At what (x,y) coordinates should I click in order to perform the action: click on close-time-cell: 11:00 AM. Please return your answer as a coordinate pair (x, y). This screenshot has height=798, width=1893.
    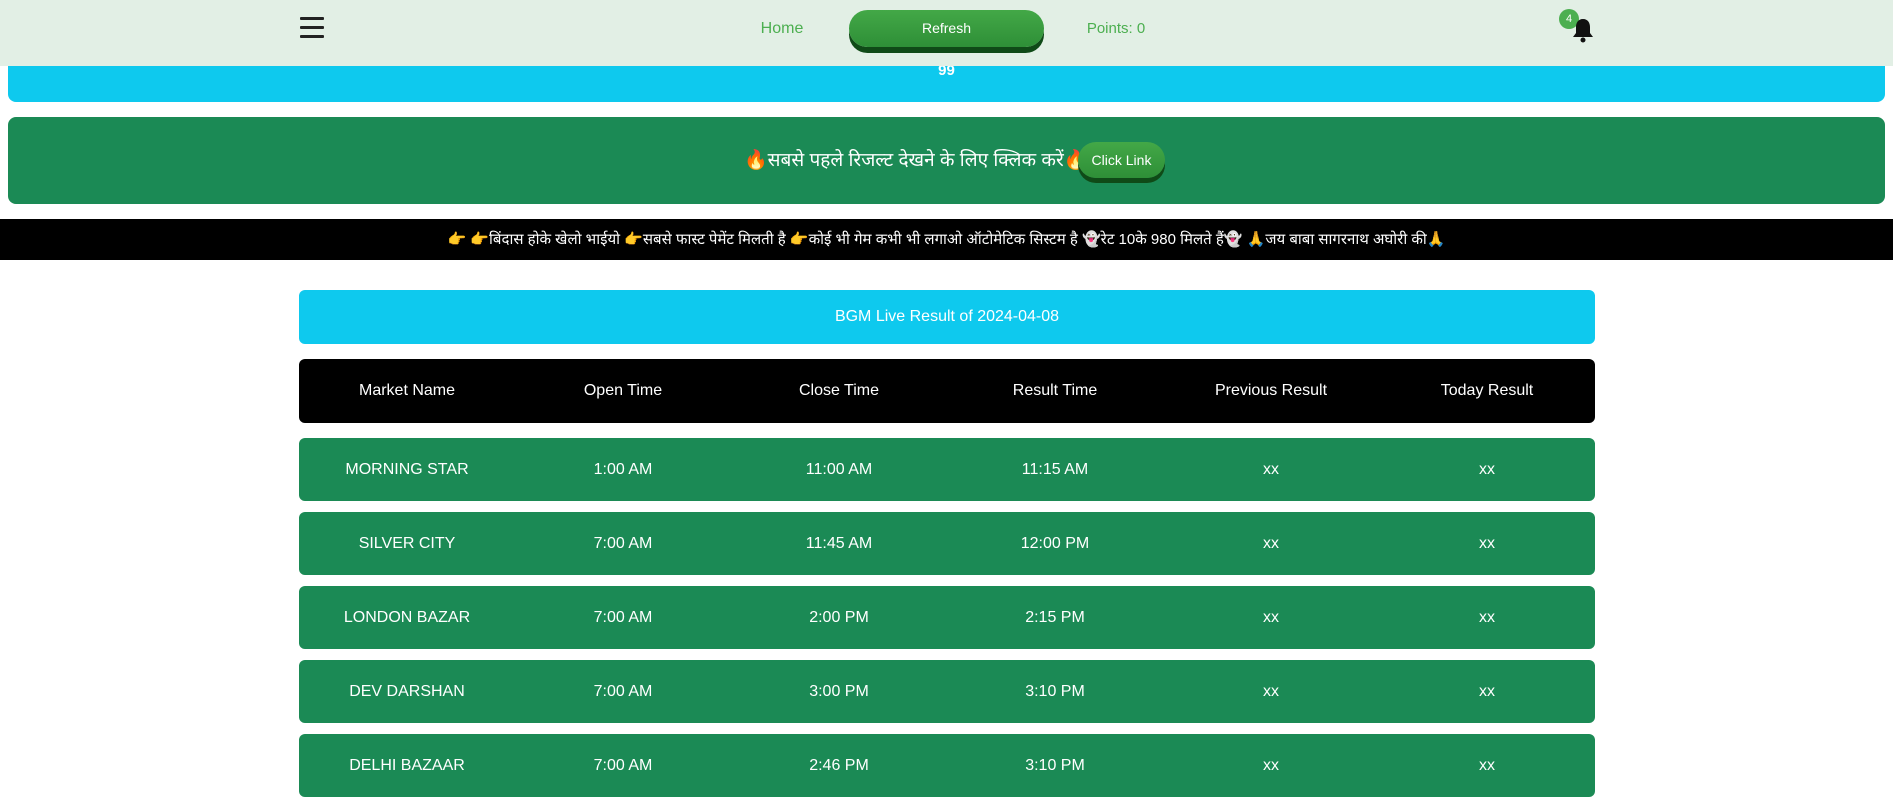
    Looking at the image, I should click on (839, 469).